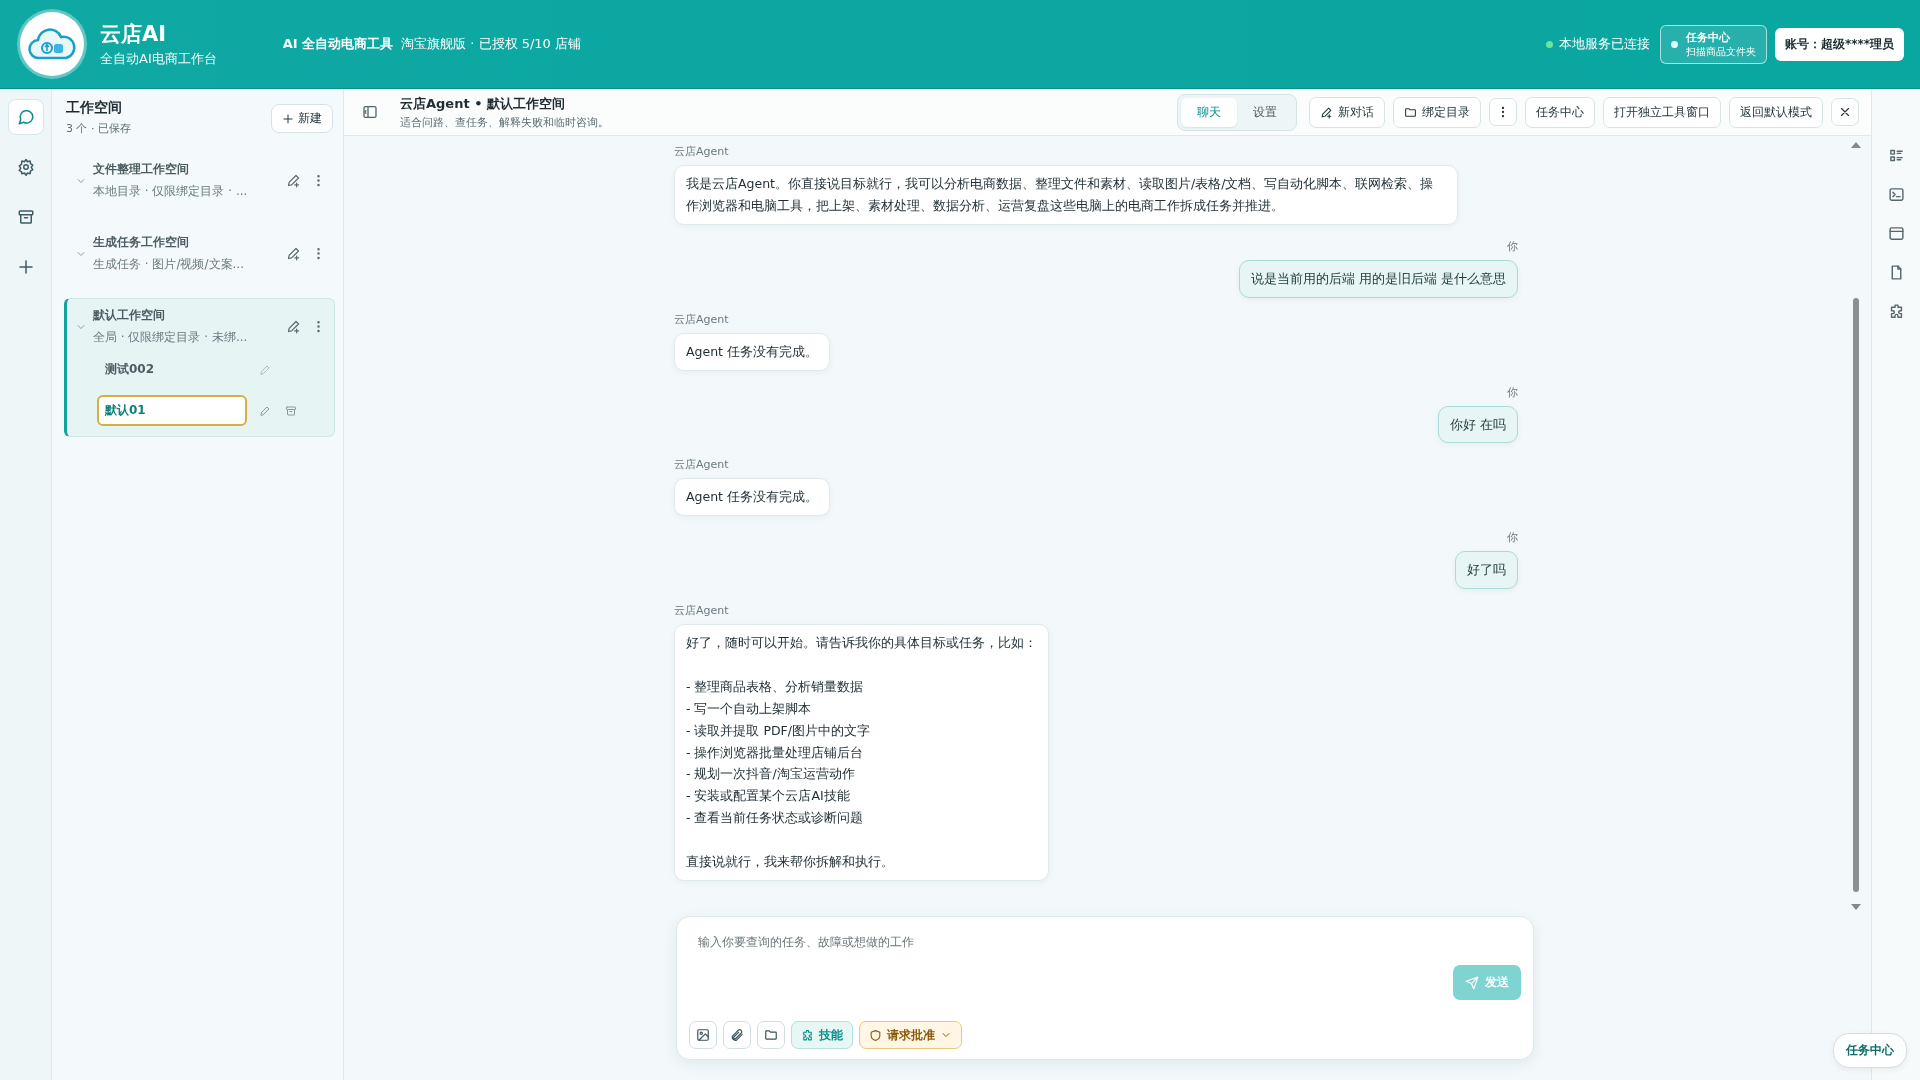 This screenshot has height=1080, width=1920. Describe the element at coordinates (1066, 195) in the screenshot. I see `agent-message: 我是云店Agent。你直接说目标就行，我可以分析电商数据、整理文件和素材、读取图片/表格/文档、写自动化脚本、联网检索、操作浏览器和电脑工具，把上架、素材处理、数据分析、运营复盘这些电脑上的电商工作拆成任务并推进。` at that location.